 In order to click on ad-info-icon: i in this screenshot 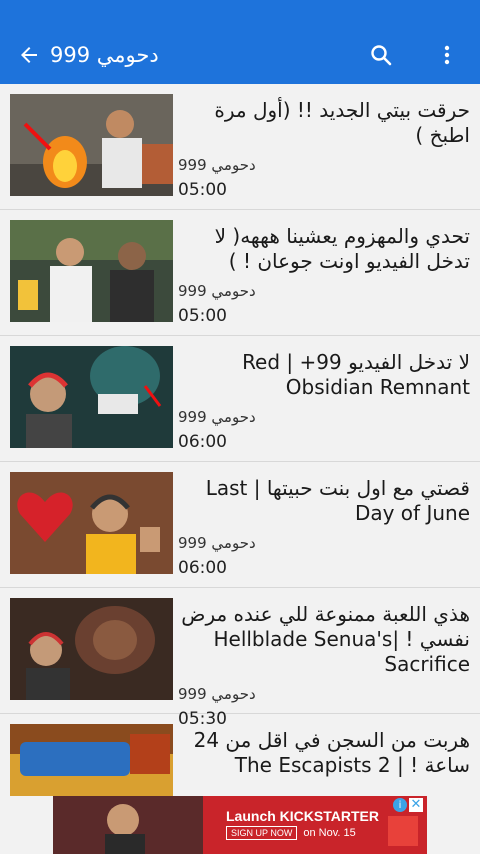, I will do `click(400, 805)`.